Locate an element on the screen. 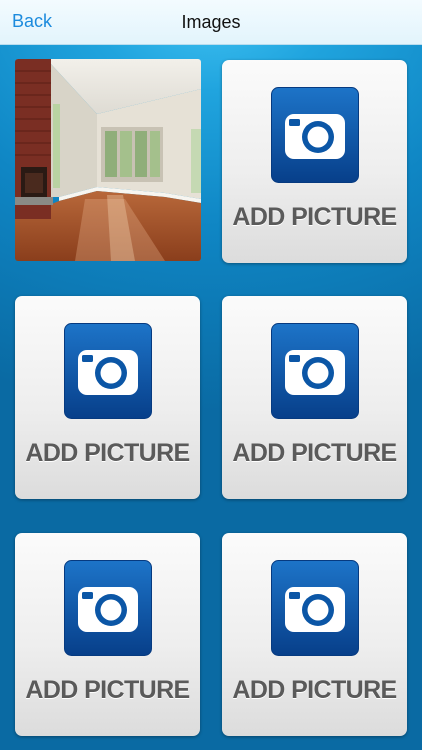 The image size is (422, 750). navigation-bar: Back Images is located at coordinates (211, 22).